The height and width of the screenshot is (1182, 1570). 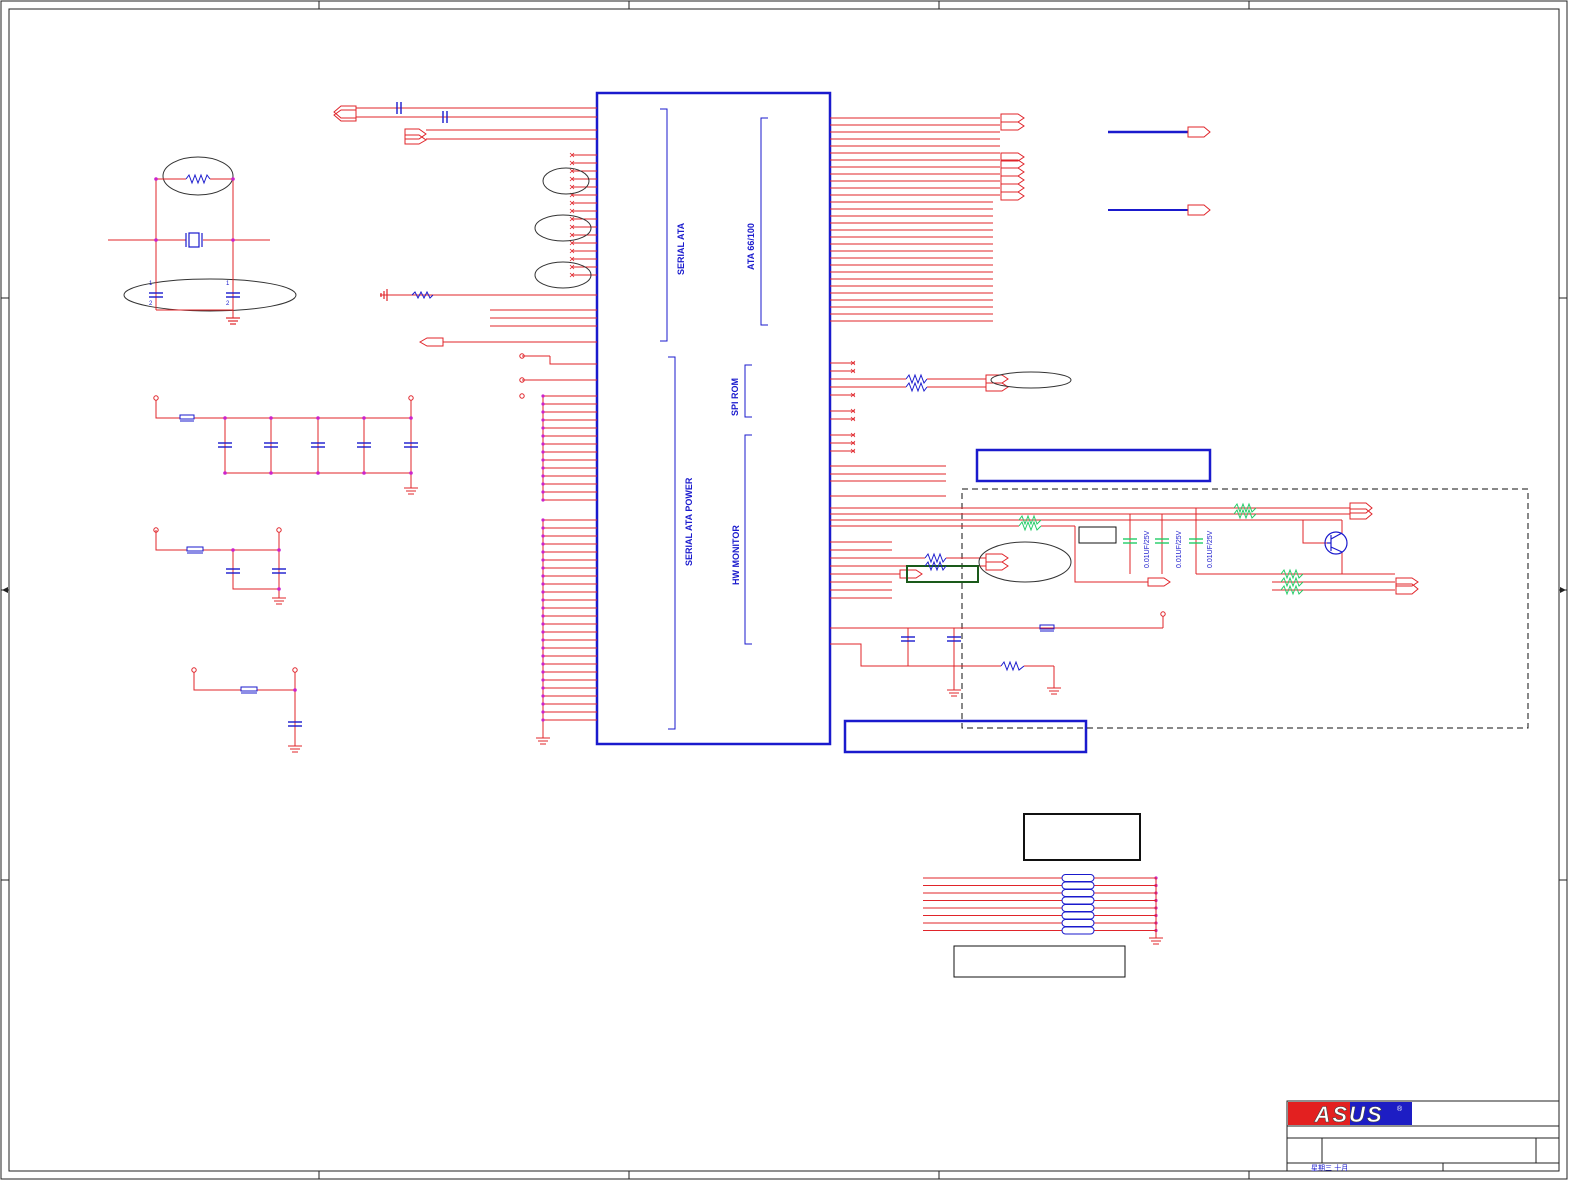 What do you see at coordinates (202, 240) in the screenshot?
I see `crystal-circuit: 1 2 1 2` at bounding box center [202, 240].